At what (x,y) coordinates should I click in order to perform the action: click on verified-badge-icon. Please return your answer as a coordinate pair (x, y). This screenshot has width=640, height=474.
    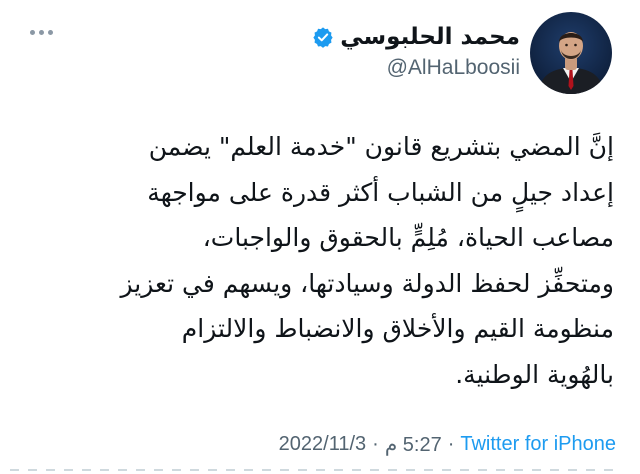
    Looking at the image, I should click on (323, 37).